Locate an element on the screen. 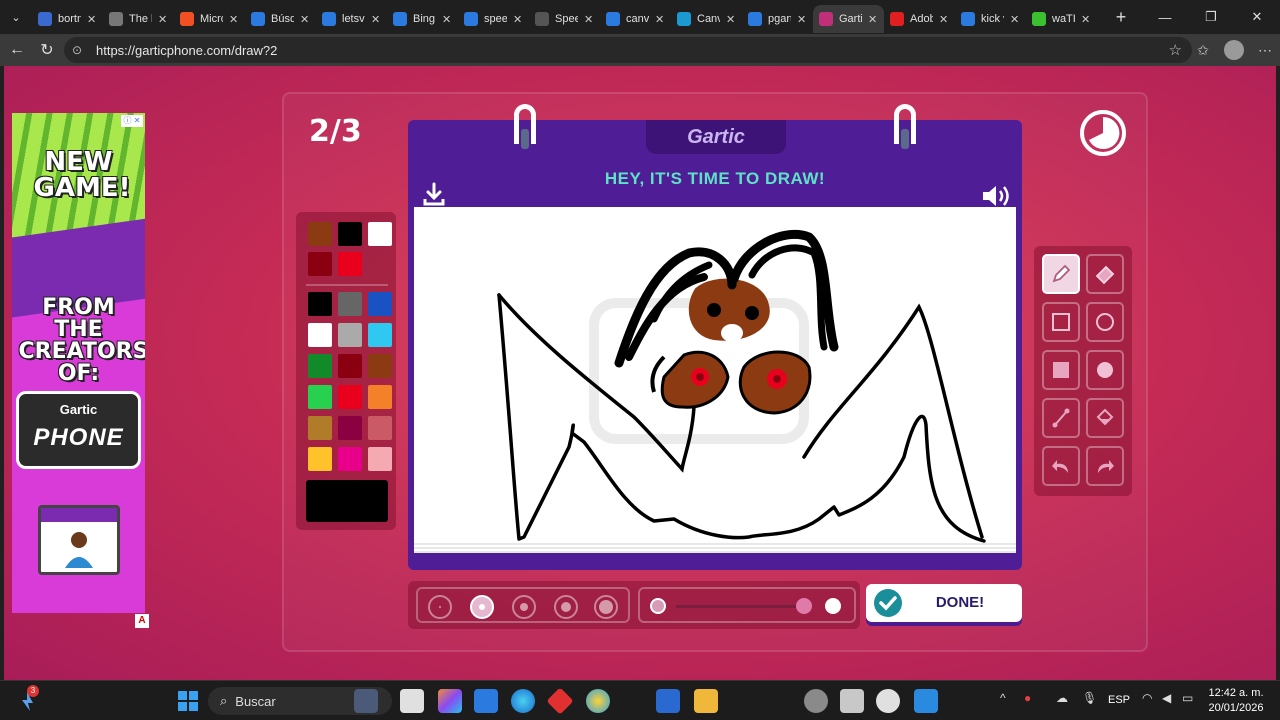 The height and width of the screenshot is (720, 1280). browser-tab: Búsqu ✕ is located at coordinates (280, 19).